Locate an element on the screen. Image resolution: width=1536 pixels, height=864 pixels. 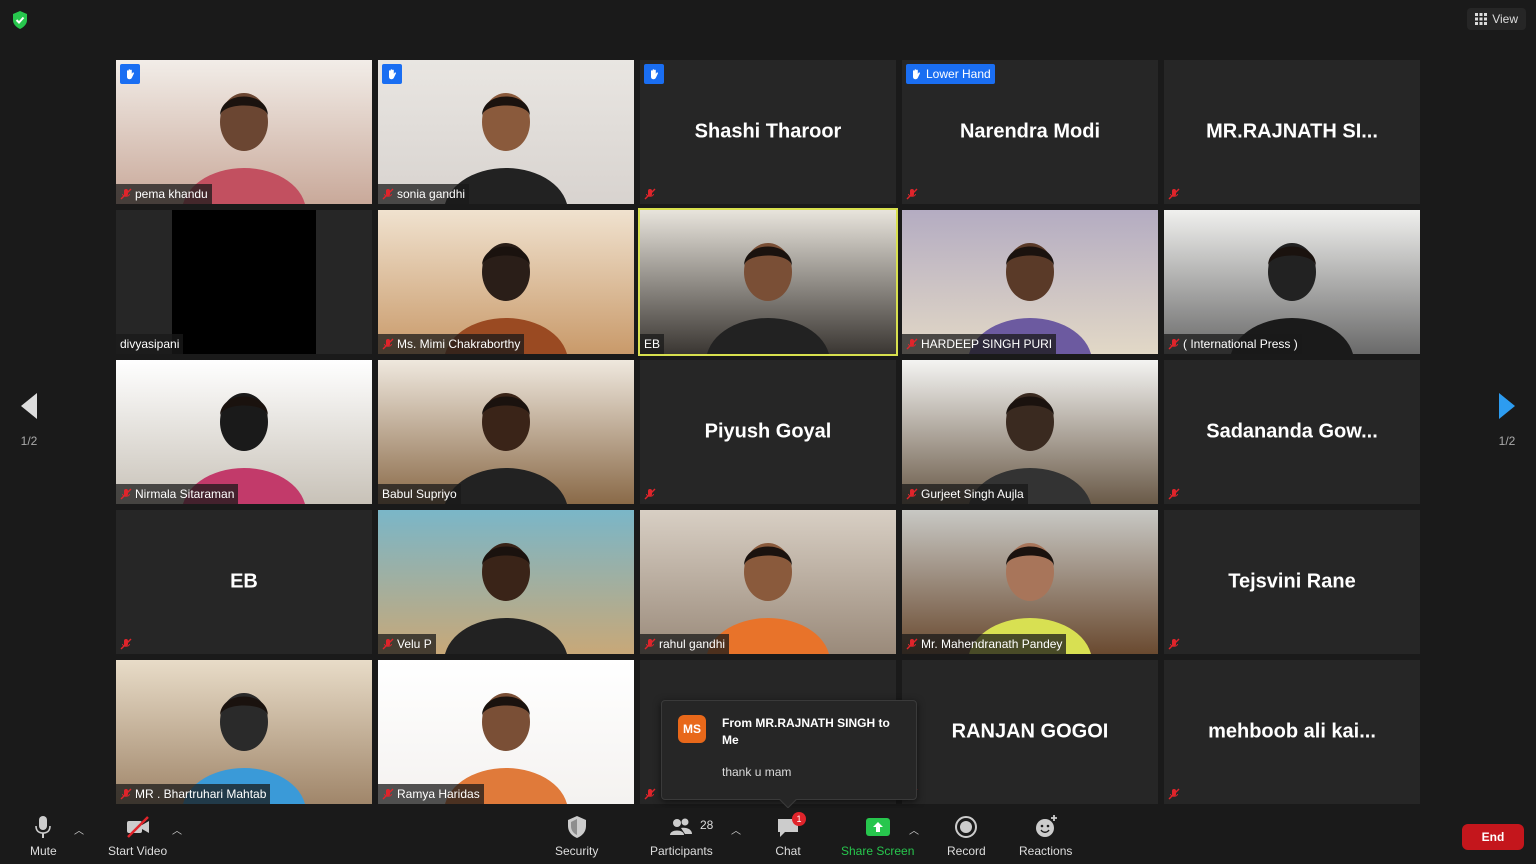
security-button: Security is located at coordinates (576, 836).